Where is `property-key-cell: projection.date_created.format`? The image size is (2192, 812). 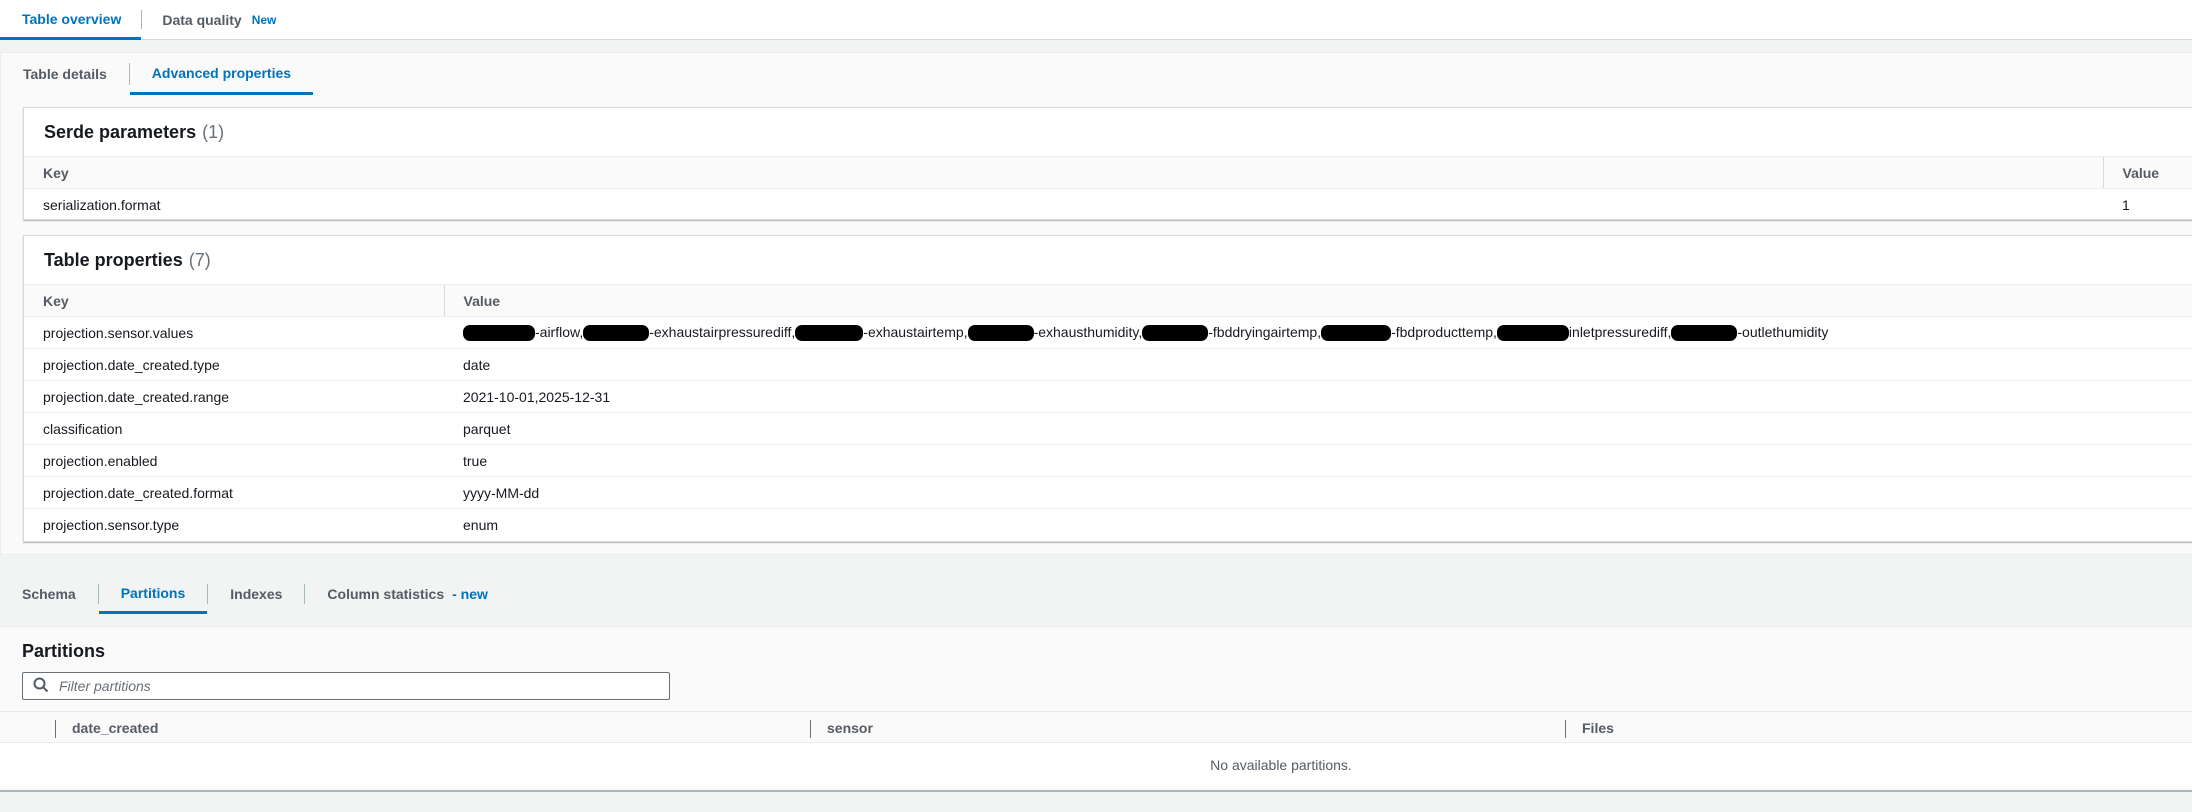 property-key-cell: projection.date_created.format is located at coordinates (234, 492).